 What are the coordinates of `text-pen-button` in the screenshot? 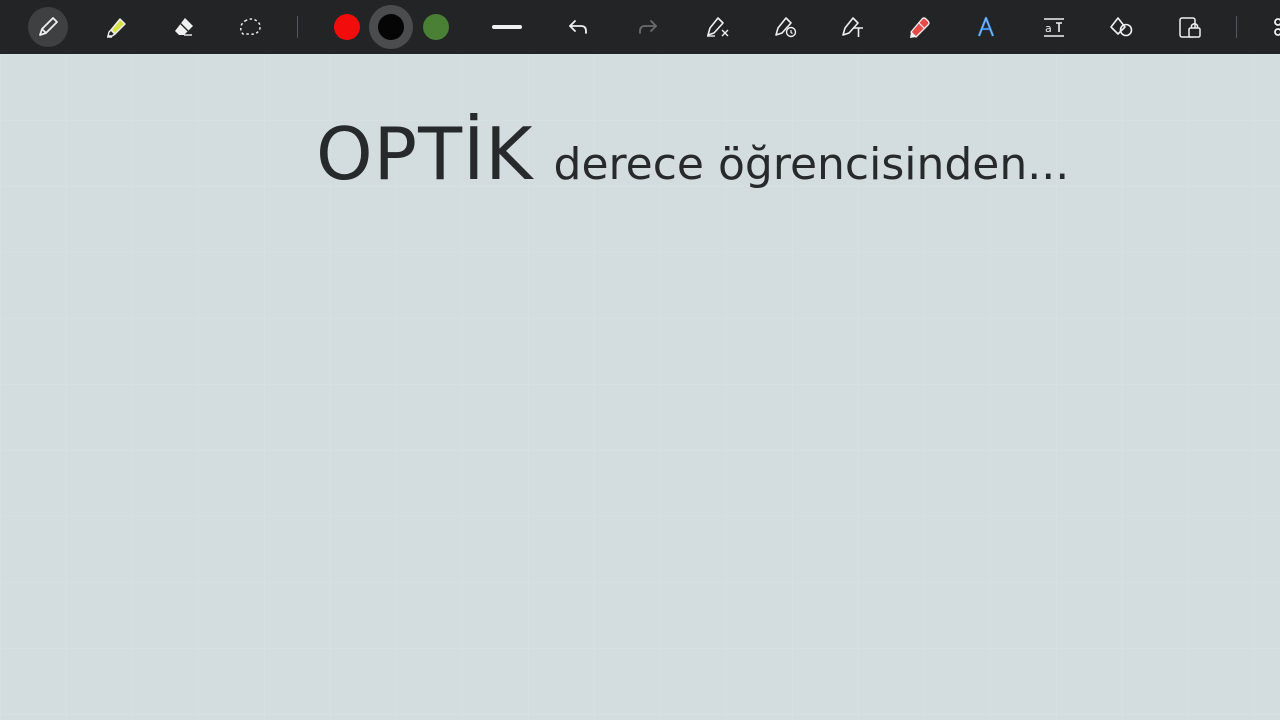 It's located at (852, 27).